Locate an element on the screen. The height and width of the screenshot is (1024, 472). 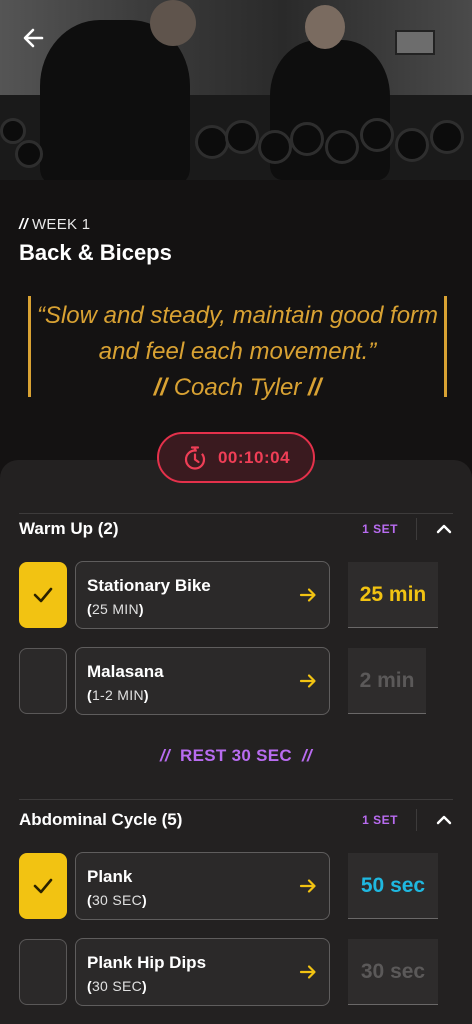
section-header-warm-up: Warm Up (2) 1 SET is located at coordinates (236, 529).